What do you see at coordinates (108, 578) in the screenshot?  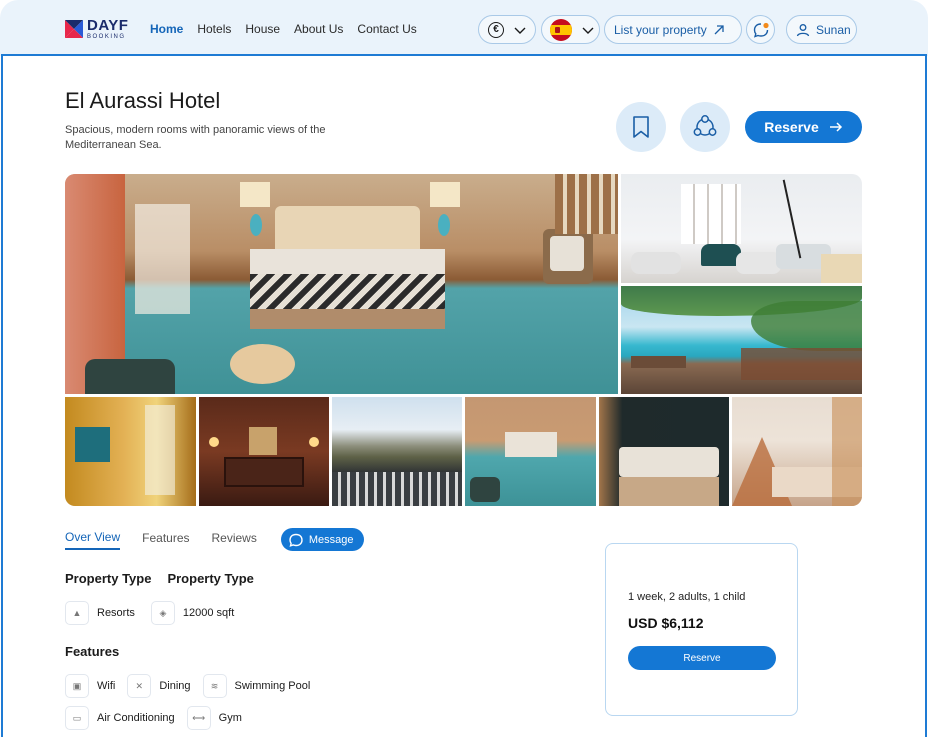 I see `property-type-heading: Property Type` at bounding box center [108, 578].